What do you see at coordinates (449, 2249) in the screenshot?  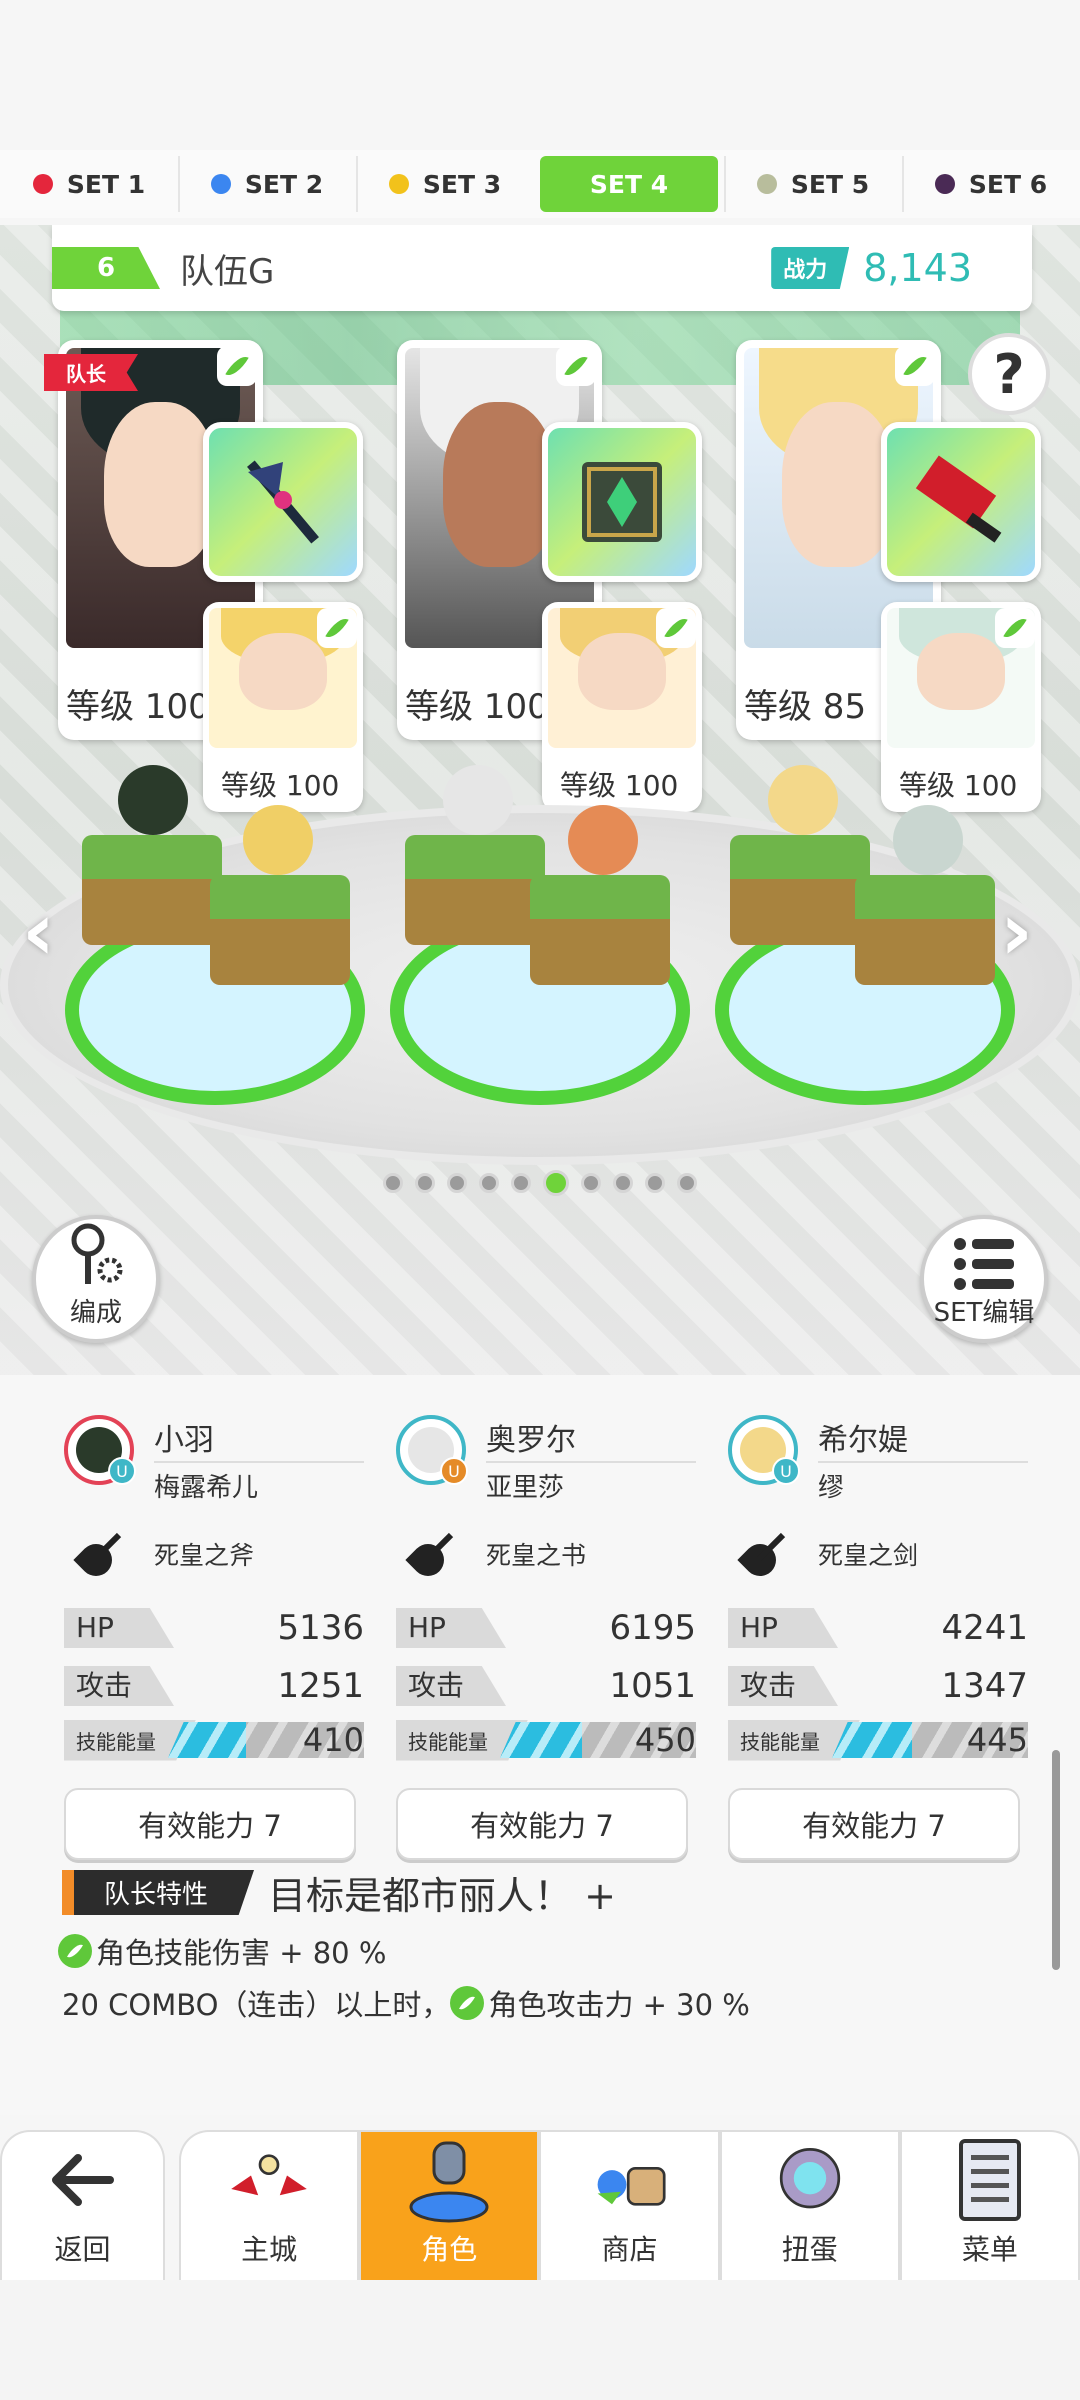 I see `nav-character-label: 角色` at bounding box center [449, 2249].